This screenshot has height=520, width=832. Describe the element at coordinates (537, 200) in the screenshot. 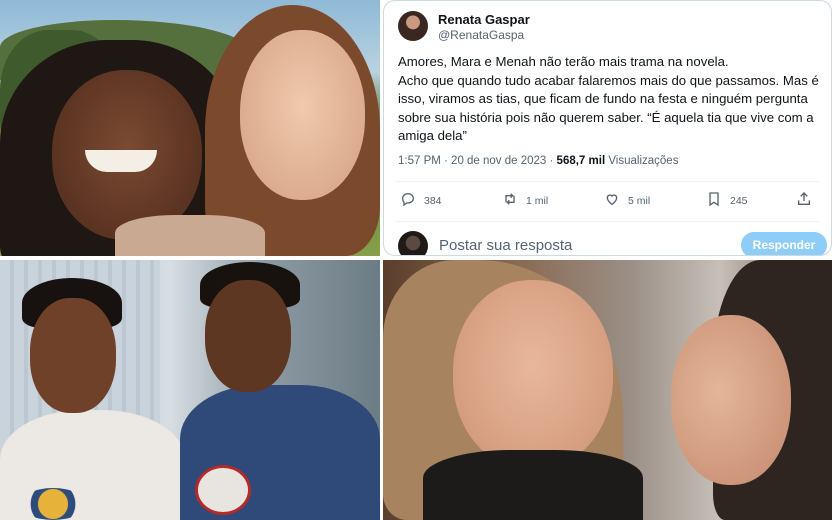

I see `retweet-count: 1 mil` at that location.